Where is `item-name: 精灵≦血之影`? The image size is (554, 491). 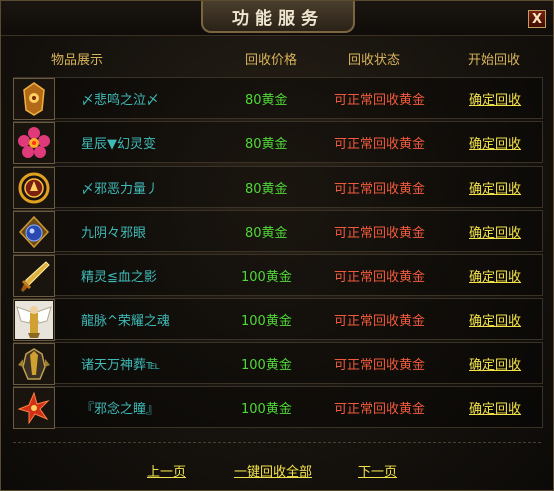
item-name: 精灵≦血之影 is located at coordinates (119, 277).